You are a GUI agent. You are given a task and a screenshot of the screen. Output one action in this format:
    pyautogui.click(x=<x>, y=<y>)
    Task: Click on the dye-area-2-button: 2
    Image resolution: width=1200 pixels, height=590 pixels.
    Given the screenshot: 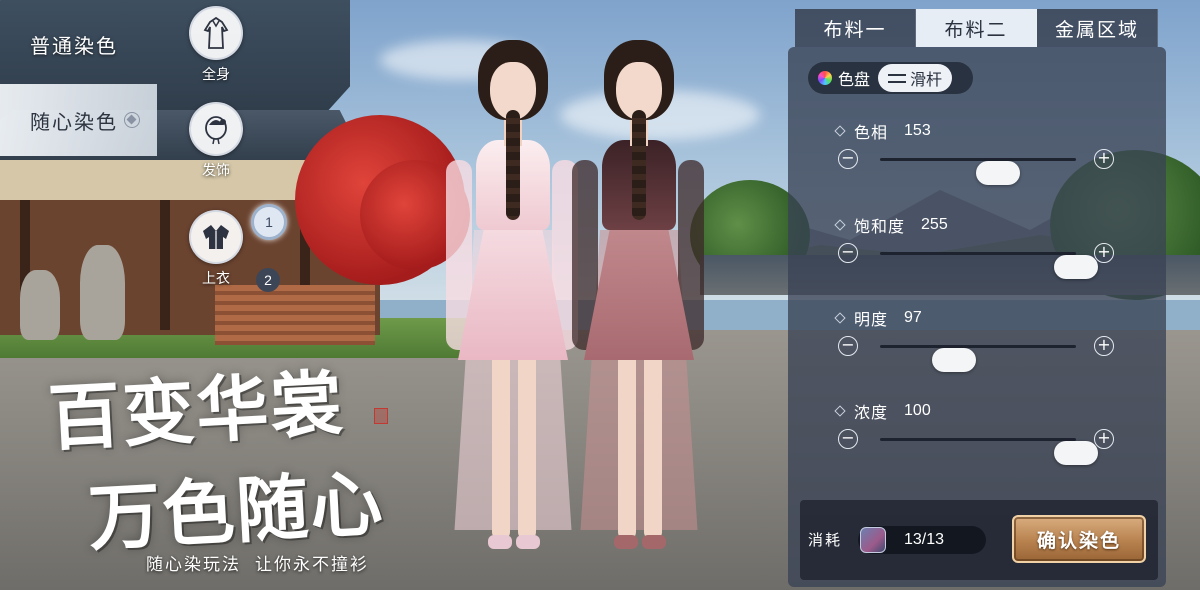 What is the action you would take?
    pyautogui.click(x=268, y=280)
    